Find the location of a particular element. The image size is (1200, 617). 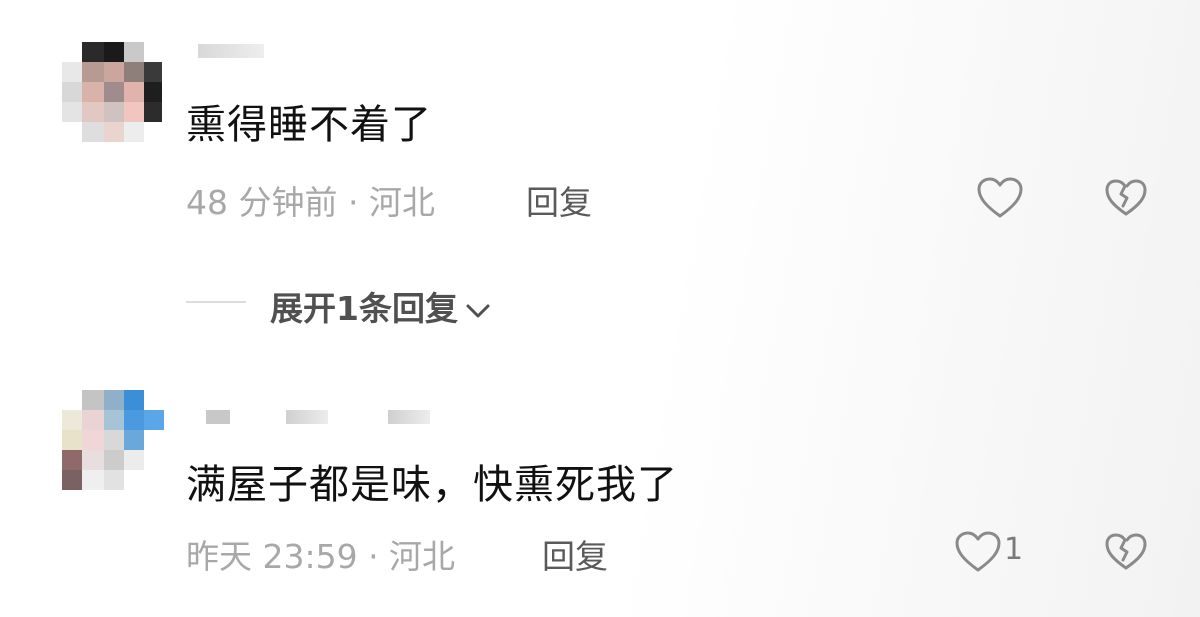

chevron-down-icon is located at coordinates (475, 308).